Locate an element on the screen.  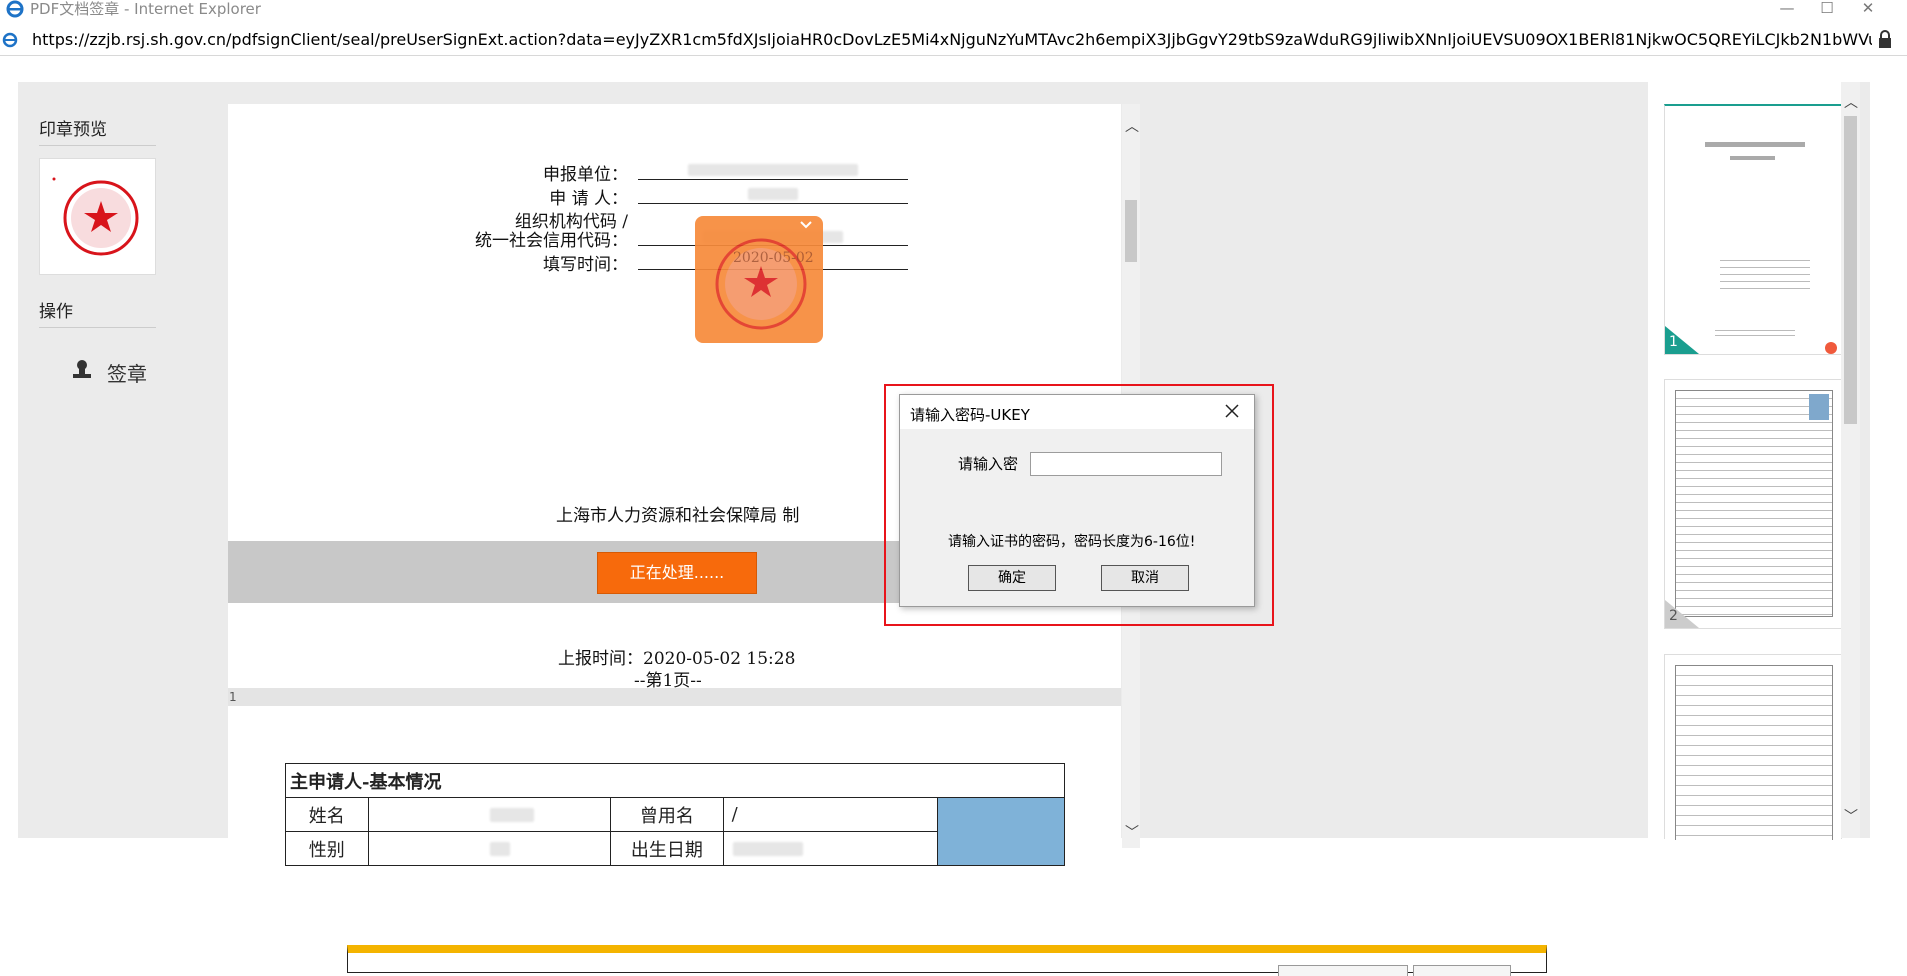
password-input is located at coordinates (1126, 464).